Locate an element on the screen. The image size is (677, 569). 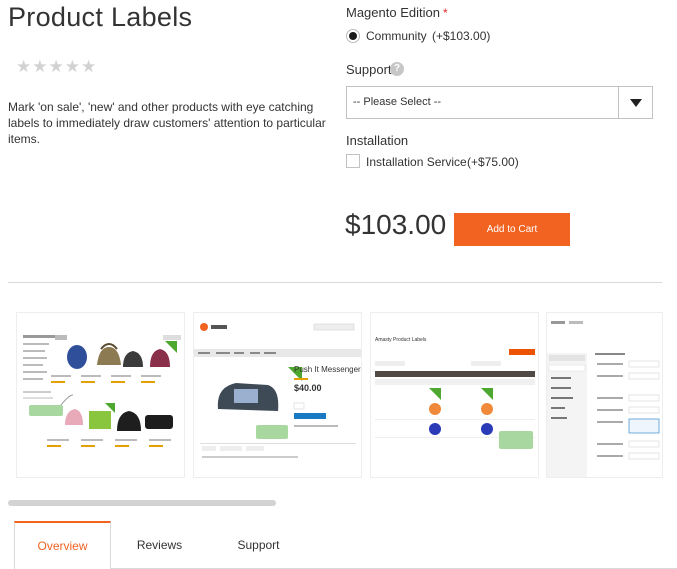
category-grid-screenshot is located at coordinates (100, 395).